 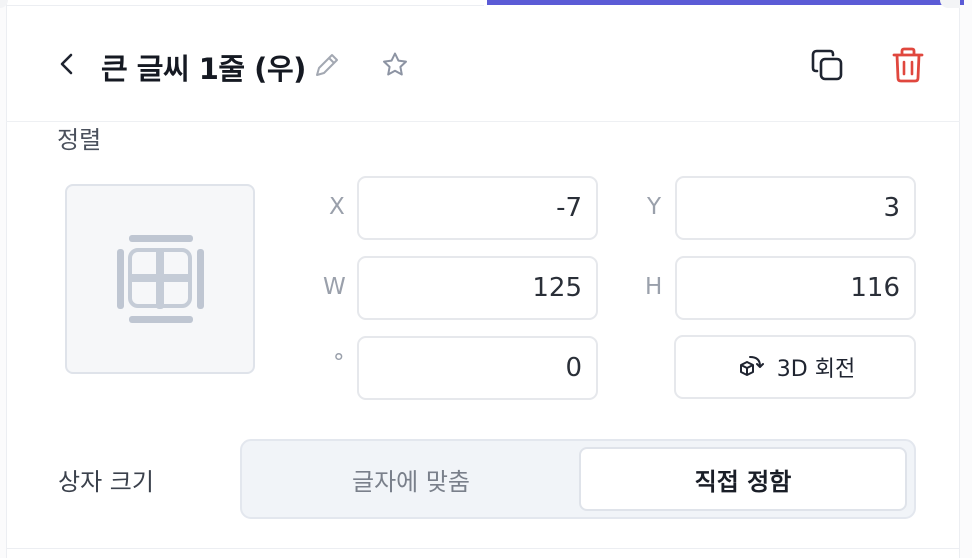 I want to click on tab-inactive-line, so click(x=245, y=3).